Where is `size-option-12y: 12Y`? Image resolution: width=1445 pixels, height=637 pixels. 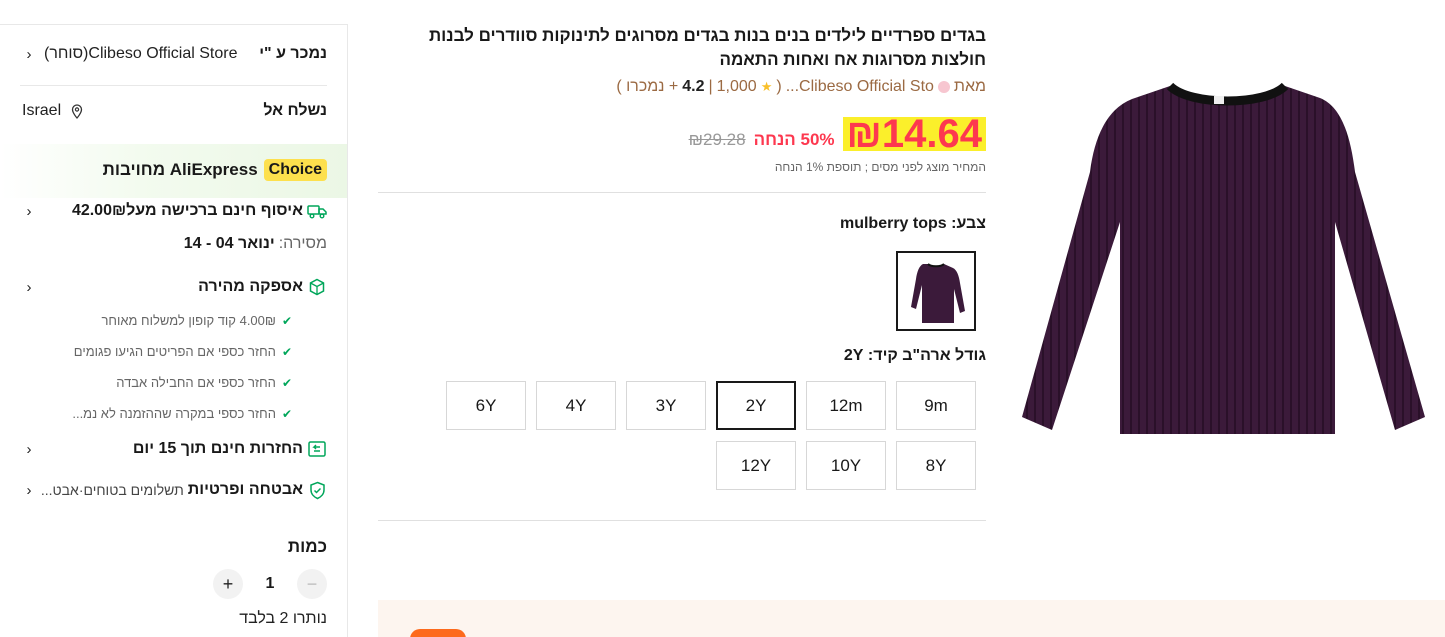 size-option-12y: 12Y is located at coordinates (756, 465).